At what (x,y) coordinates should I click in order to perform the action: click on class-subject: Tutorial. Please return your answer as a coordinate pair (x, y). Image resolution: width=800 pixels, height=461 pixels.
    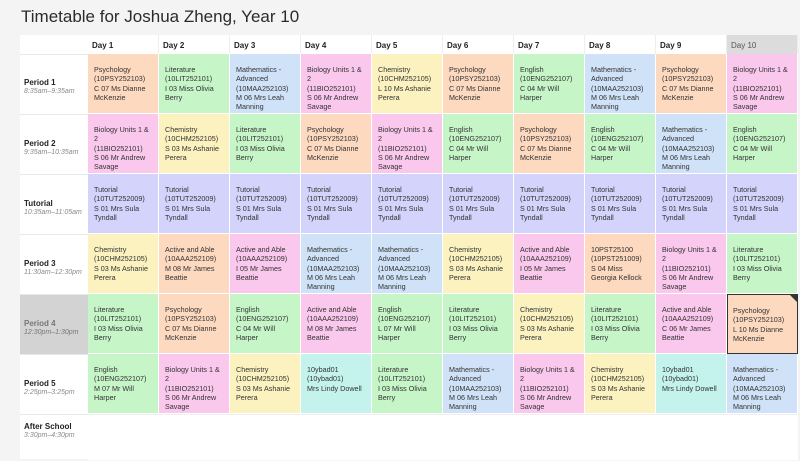
    Looking at the image, I should click on (248, 189).